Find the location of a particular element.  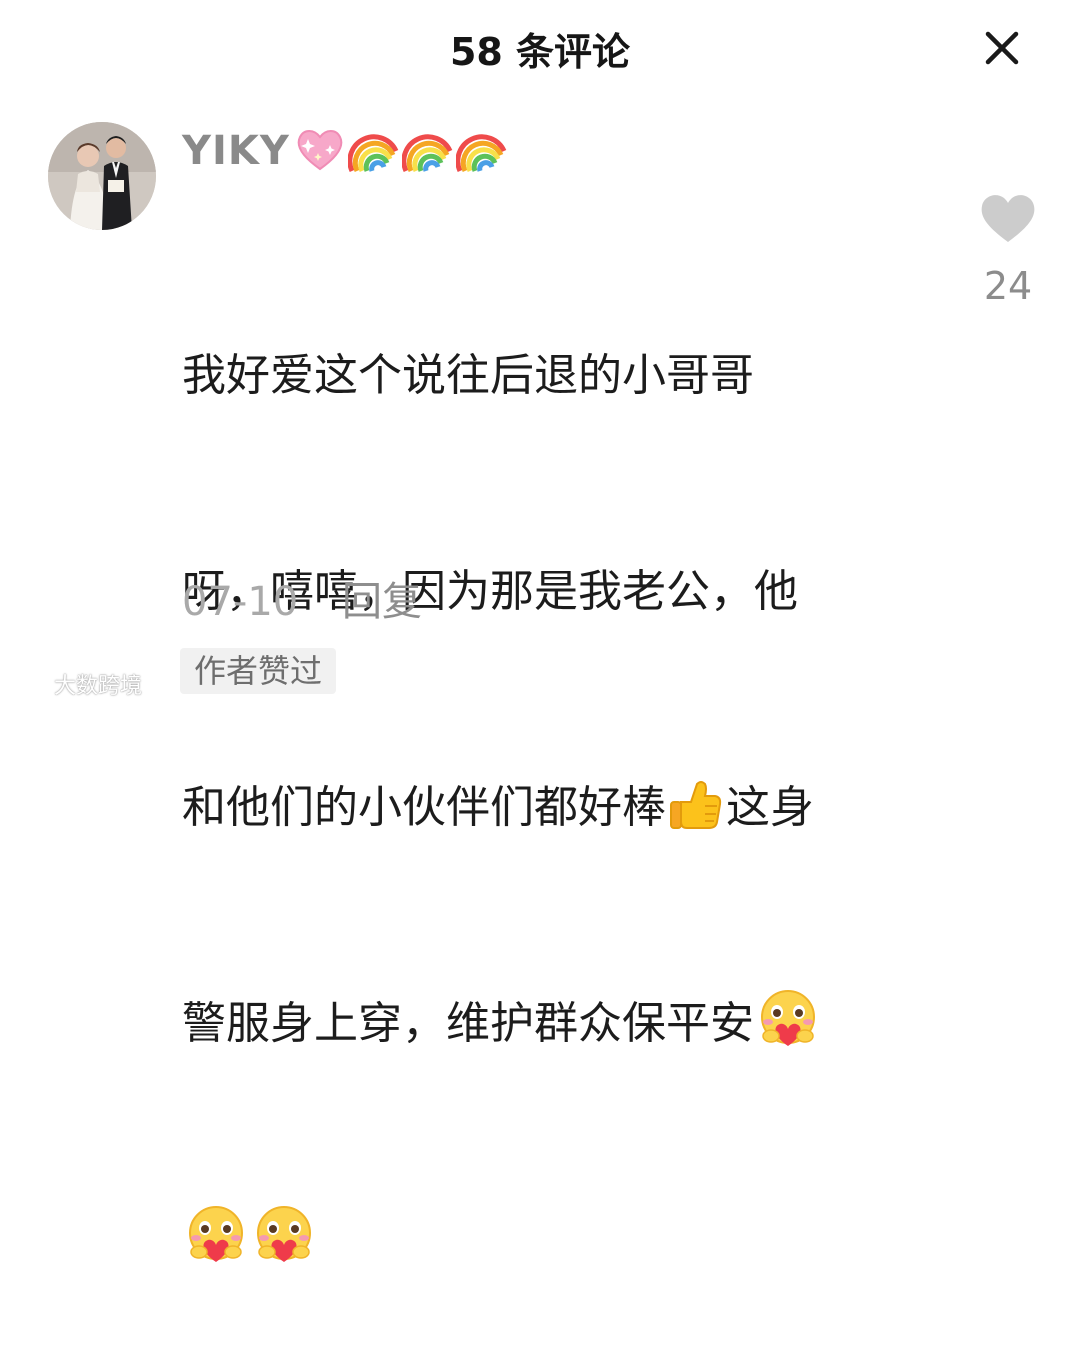

like-count: 24 is located at coordinates (1008, 286).